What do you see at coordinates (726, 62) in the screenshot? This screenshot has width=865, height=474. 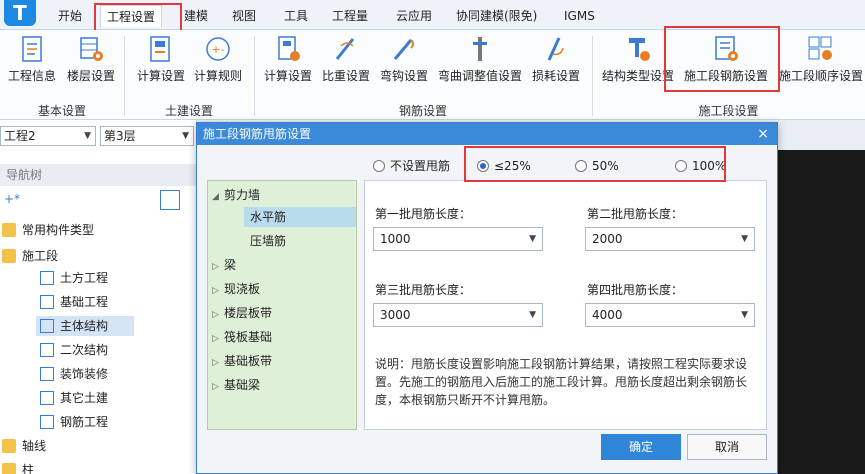 I see `segment-rebar-settings-button: 施工段钢筋设置` at bounding box center [726, 62].